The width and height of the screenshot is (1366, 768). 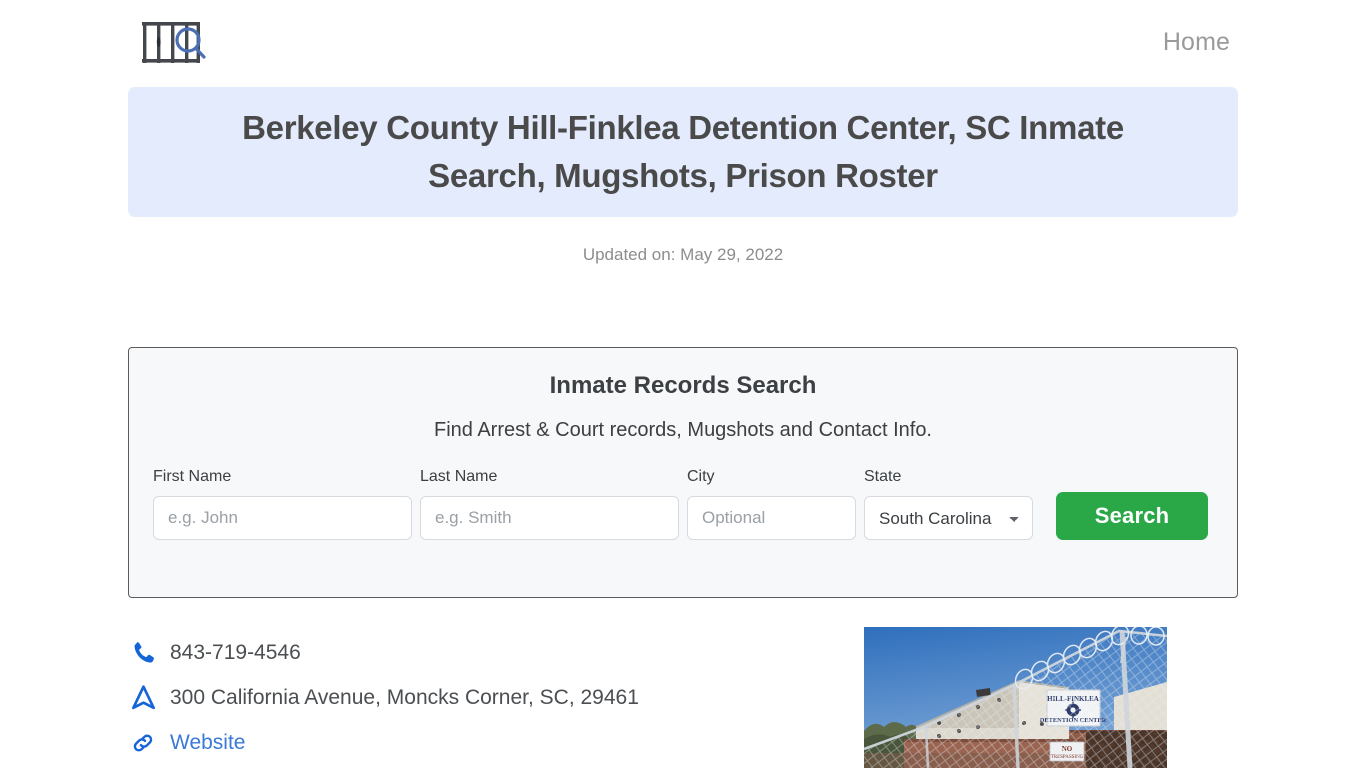 What do you see at coordinates (883, 476) in the screenshot?
I see `state-label: State` at bounding box center [883, 476].